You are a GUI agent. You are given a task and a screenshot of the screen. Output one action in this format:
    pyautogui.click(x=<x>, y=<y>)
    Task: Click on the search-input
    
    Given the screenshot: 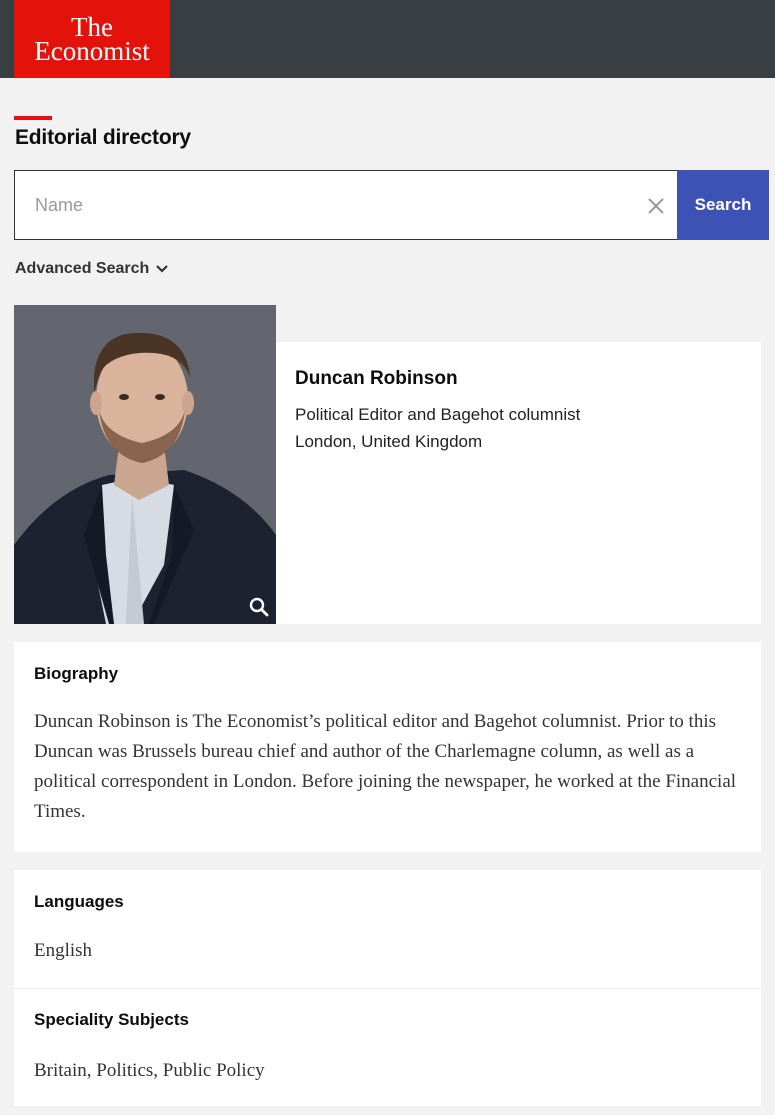 What is the action you would take?
    pyautogui.click(x=346, y=205)
    